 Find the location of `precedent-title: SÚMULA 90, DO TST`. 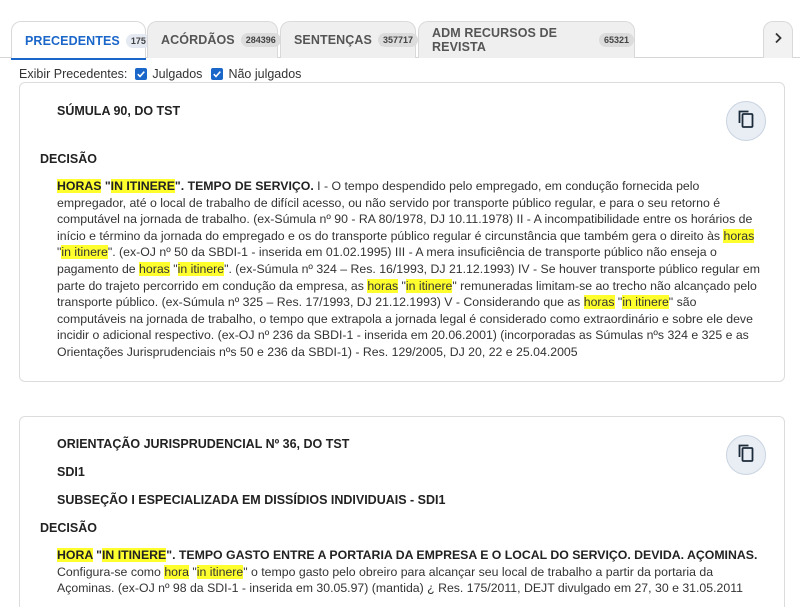

precedent-title: SÚMULA 90, DO TST is located at coordinates (119, 111).